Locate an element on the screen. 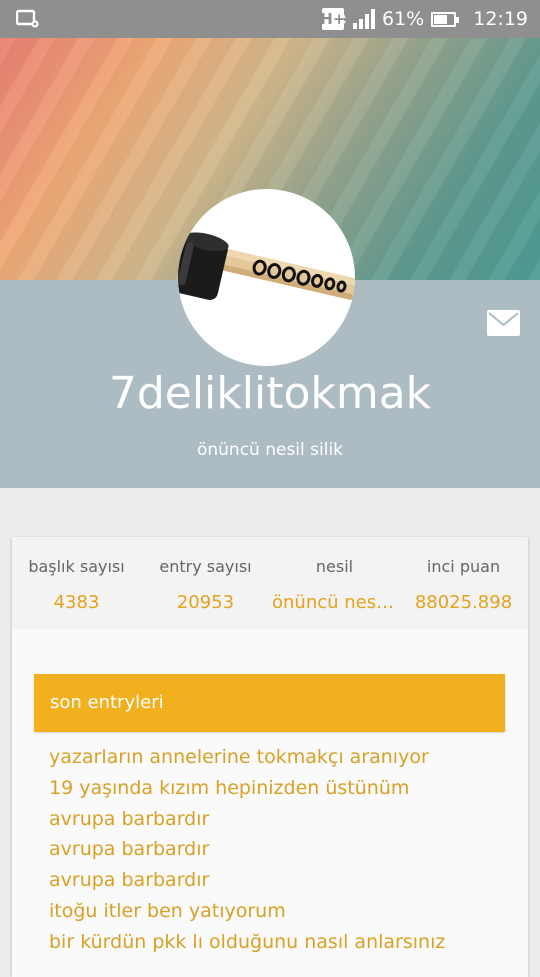  recent-entries-title: son entryleri is located at coordinates (107, 702).